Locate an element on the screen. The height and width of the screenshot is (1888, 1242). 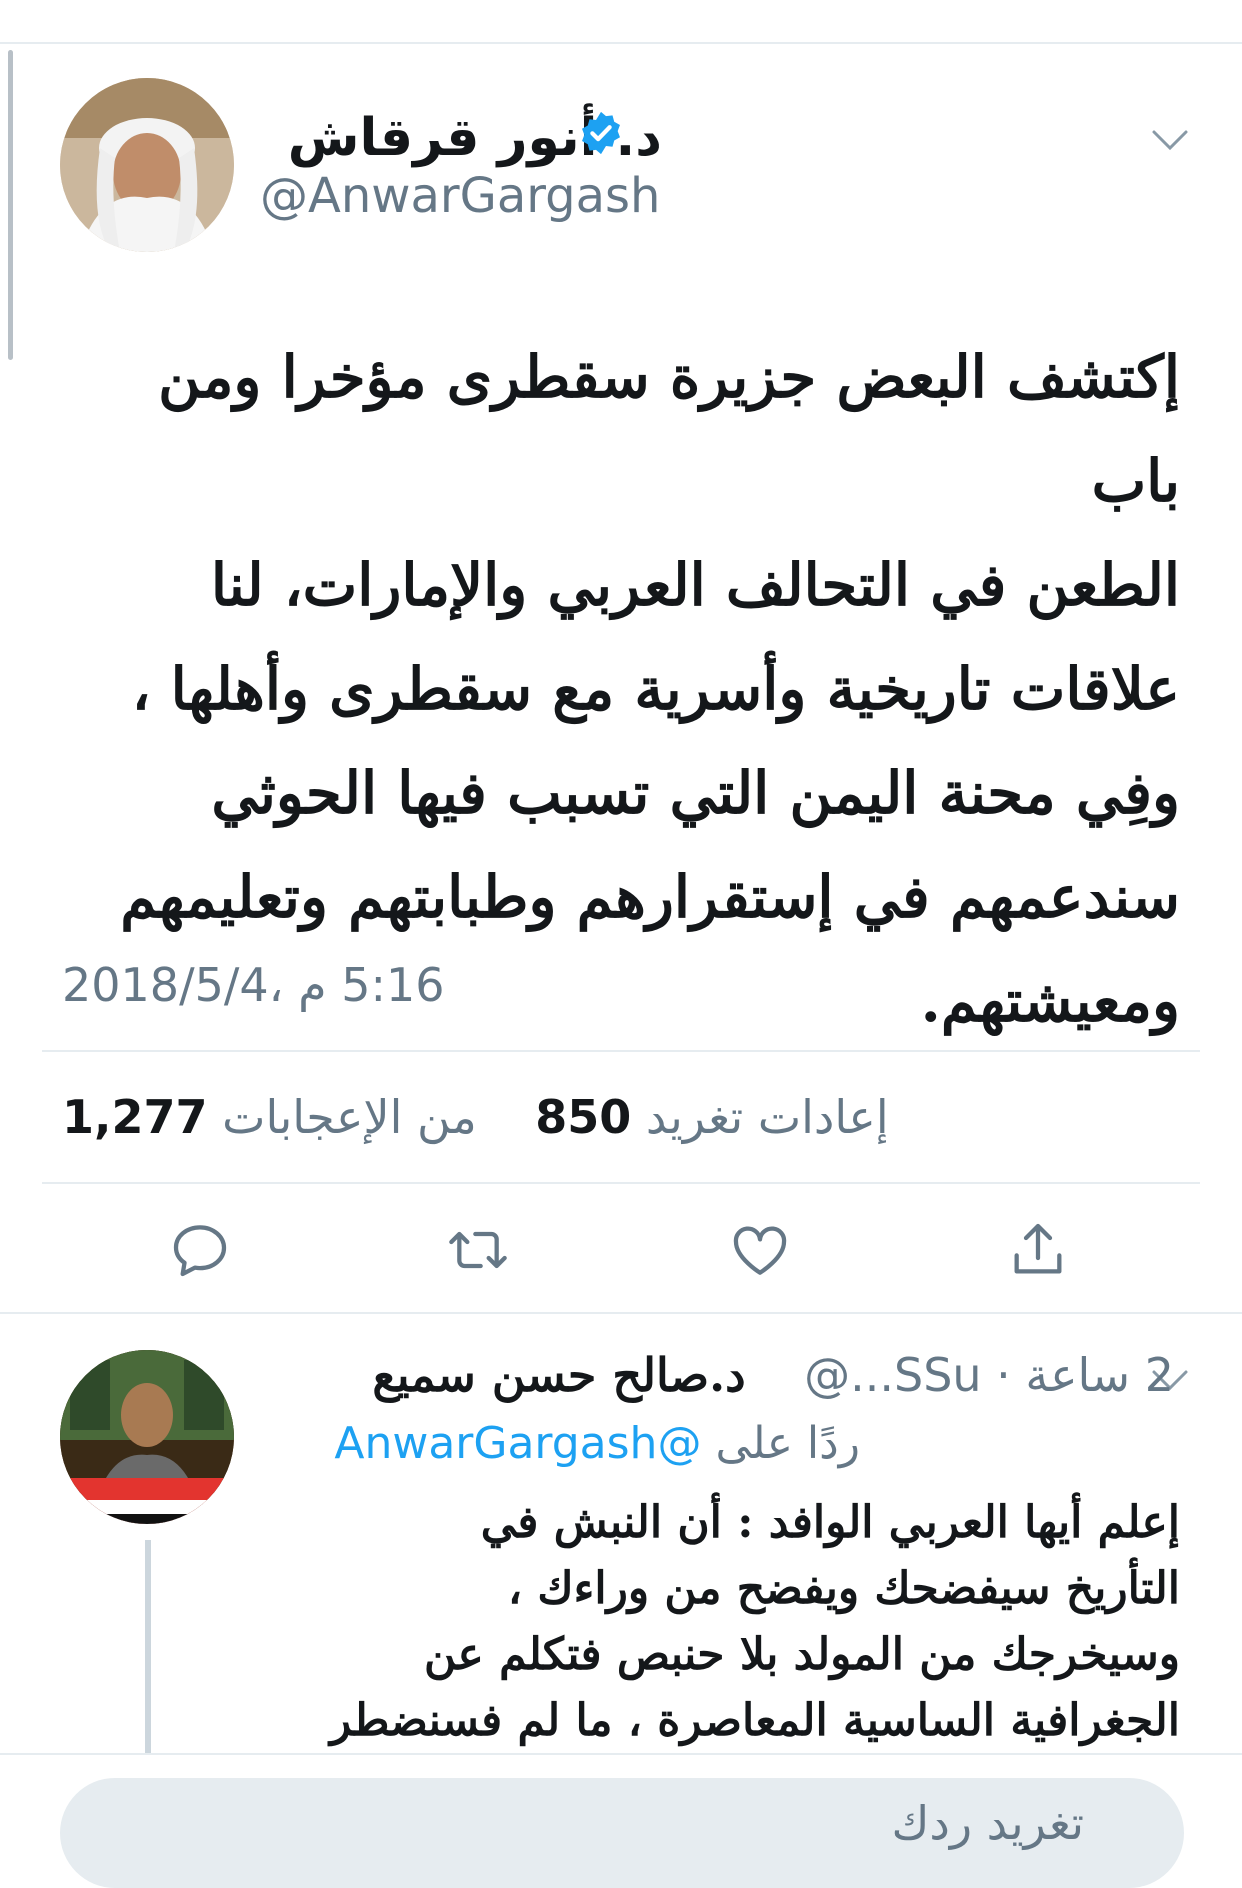
compose-placeholder: تغريد ردك is located at coordinates (987, 1823).